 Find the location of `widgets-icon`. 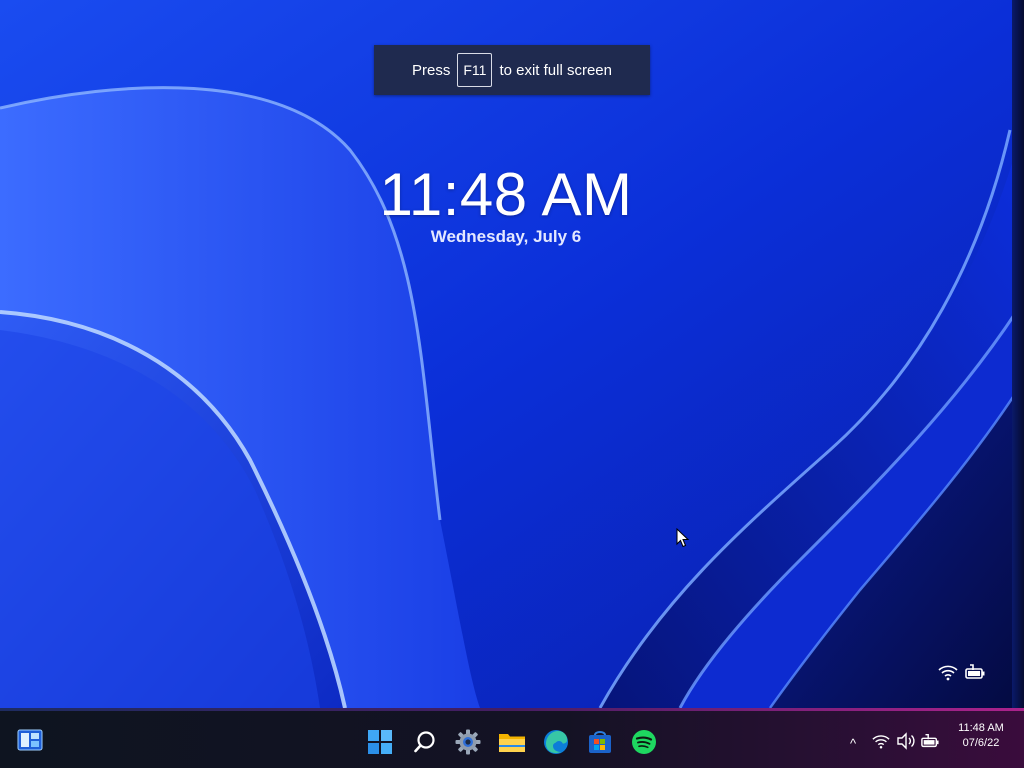

widgets-icon is located at coordinates (30, 742).